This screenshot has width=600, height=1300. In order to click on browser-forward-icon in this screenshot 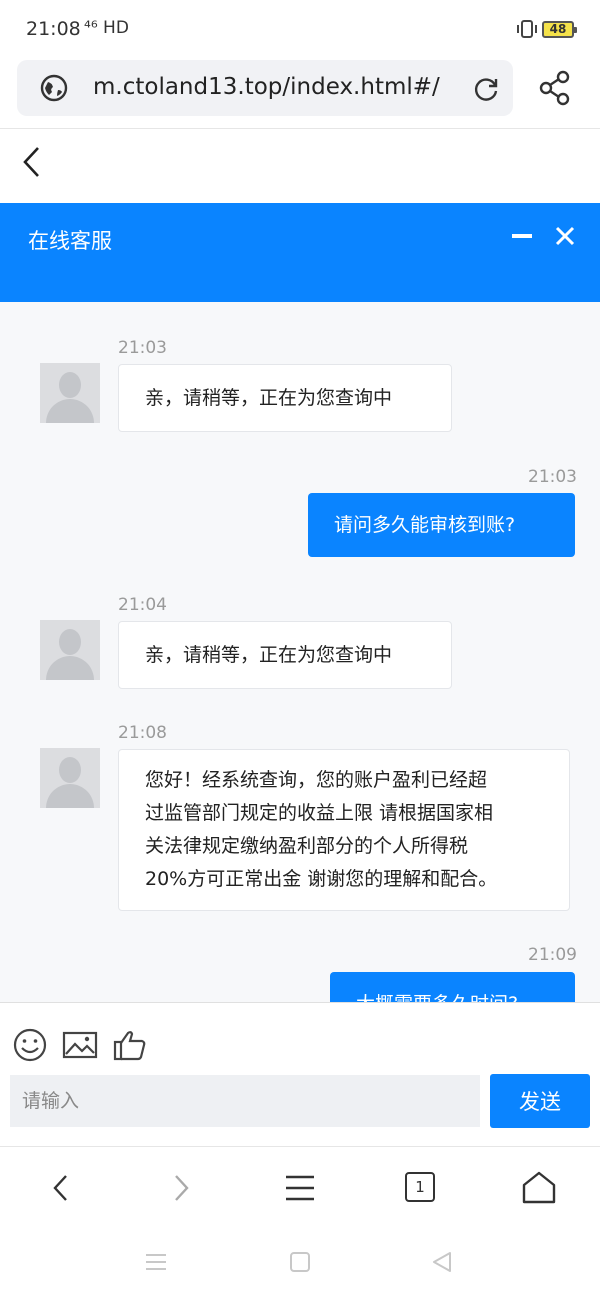, I will do `click(180, 1188)`.